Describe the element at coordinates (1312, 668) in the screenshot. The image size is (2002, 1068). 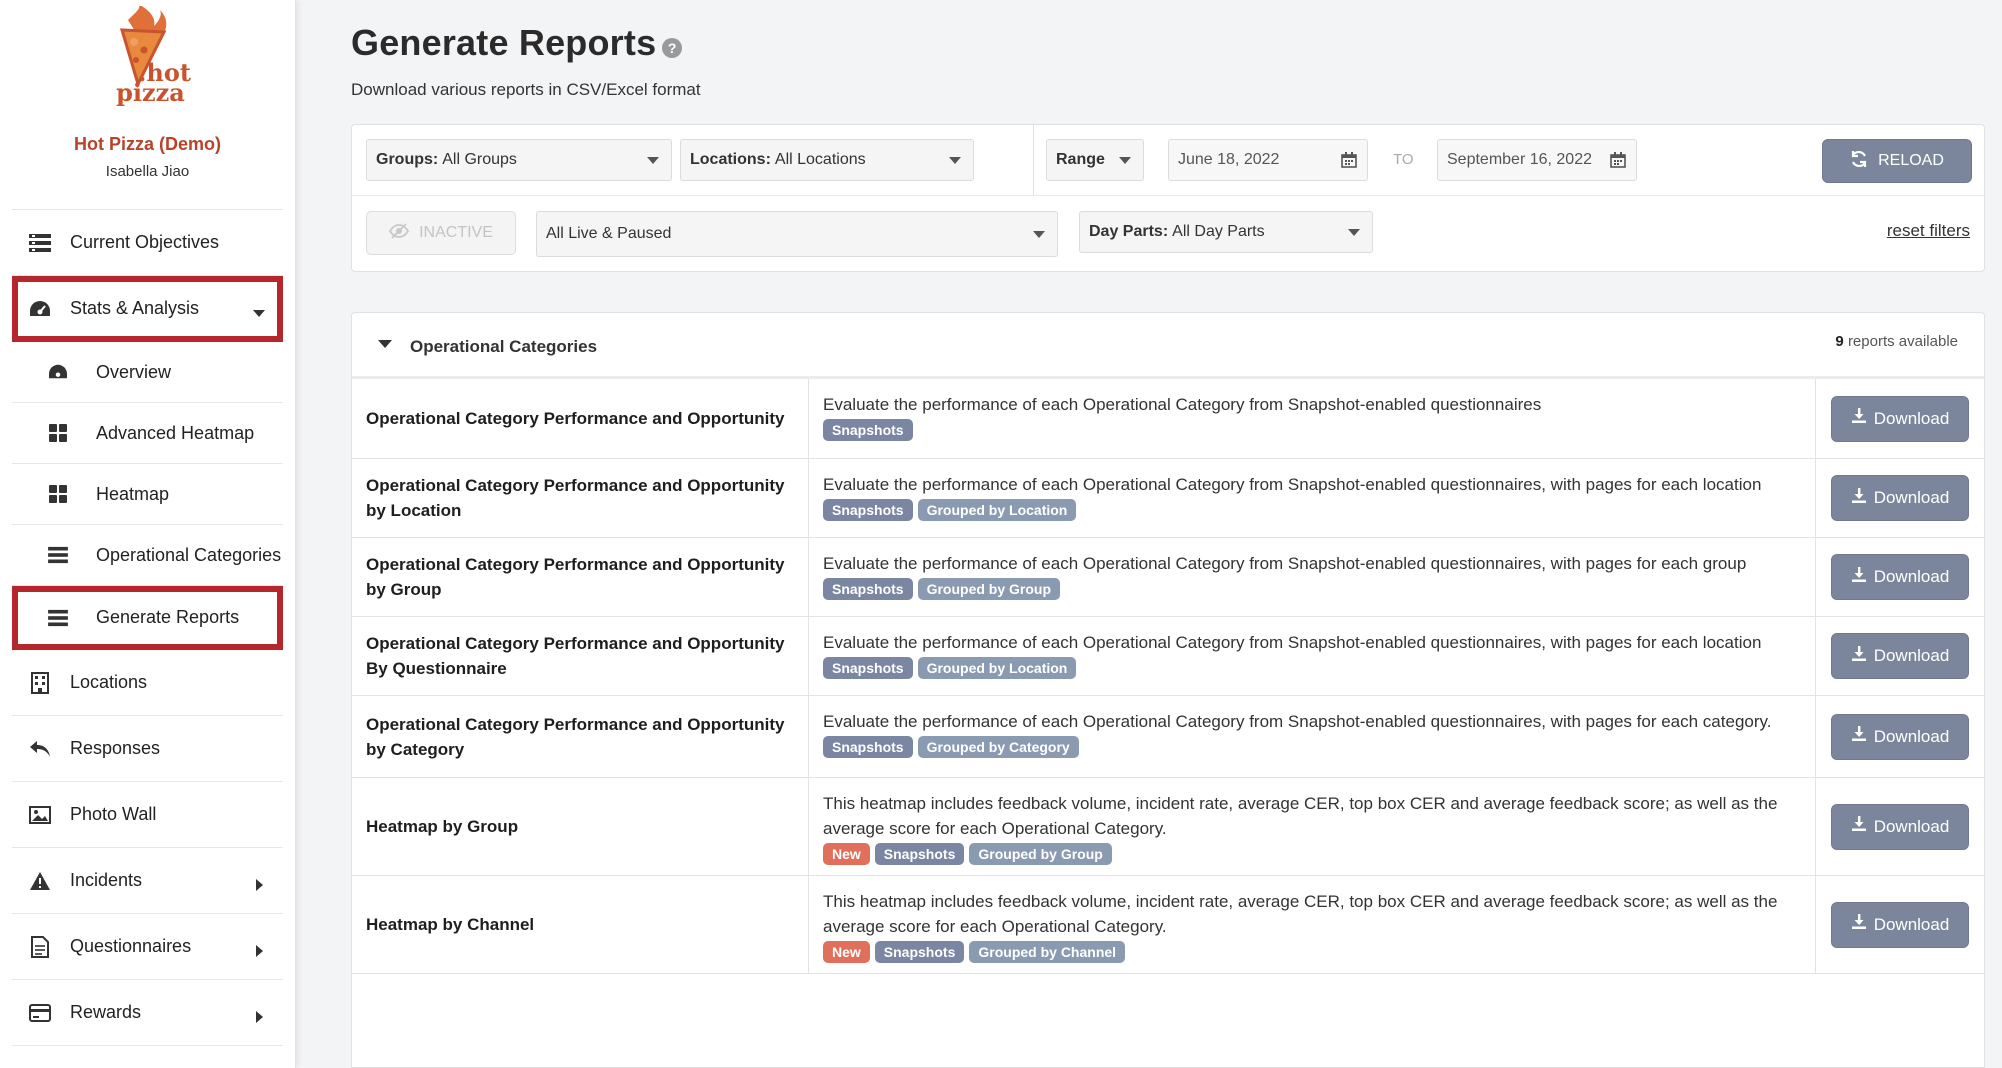
I see `report-tags: Snapshots Grouped by Location` at that location.